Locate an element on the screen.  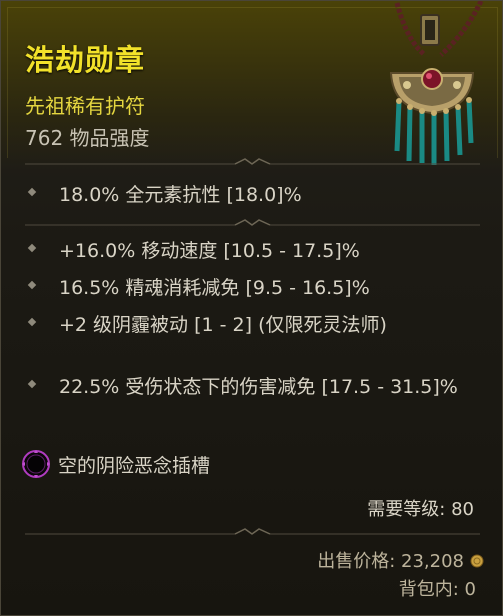
affix-text: +16.0% 移动速度 [10.5 - 17.5]% is located at coordinates (209, 251).